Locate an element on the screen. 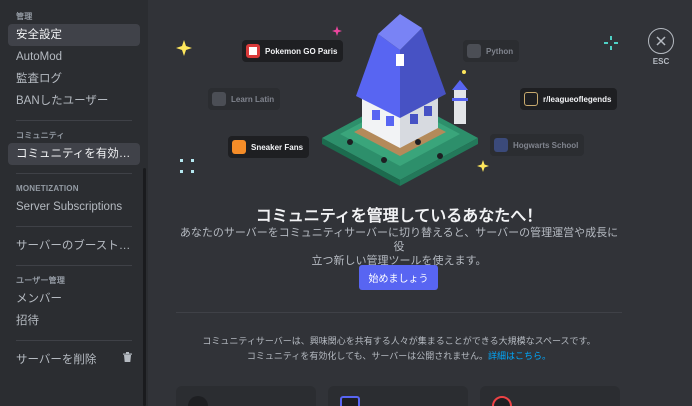 The image size is (692, 406). sidebar-item-invites: 招待 is located at coordinates (74, 321).